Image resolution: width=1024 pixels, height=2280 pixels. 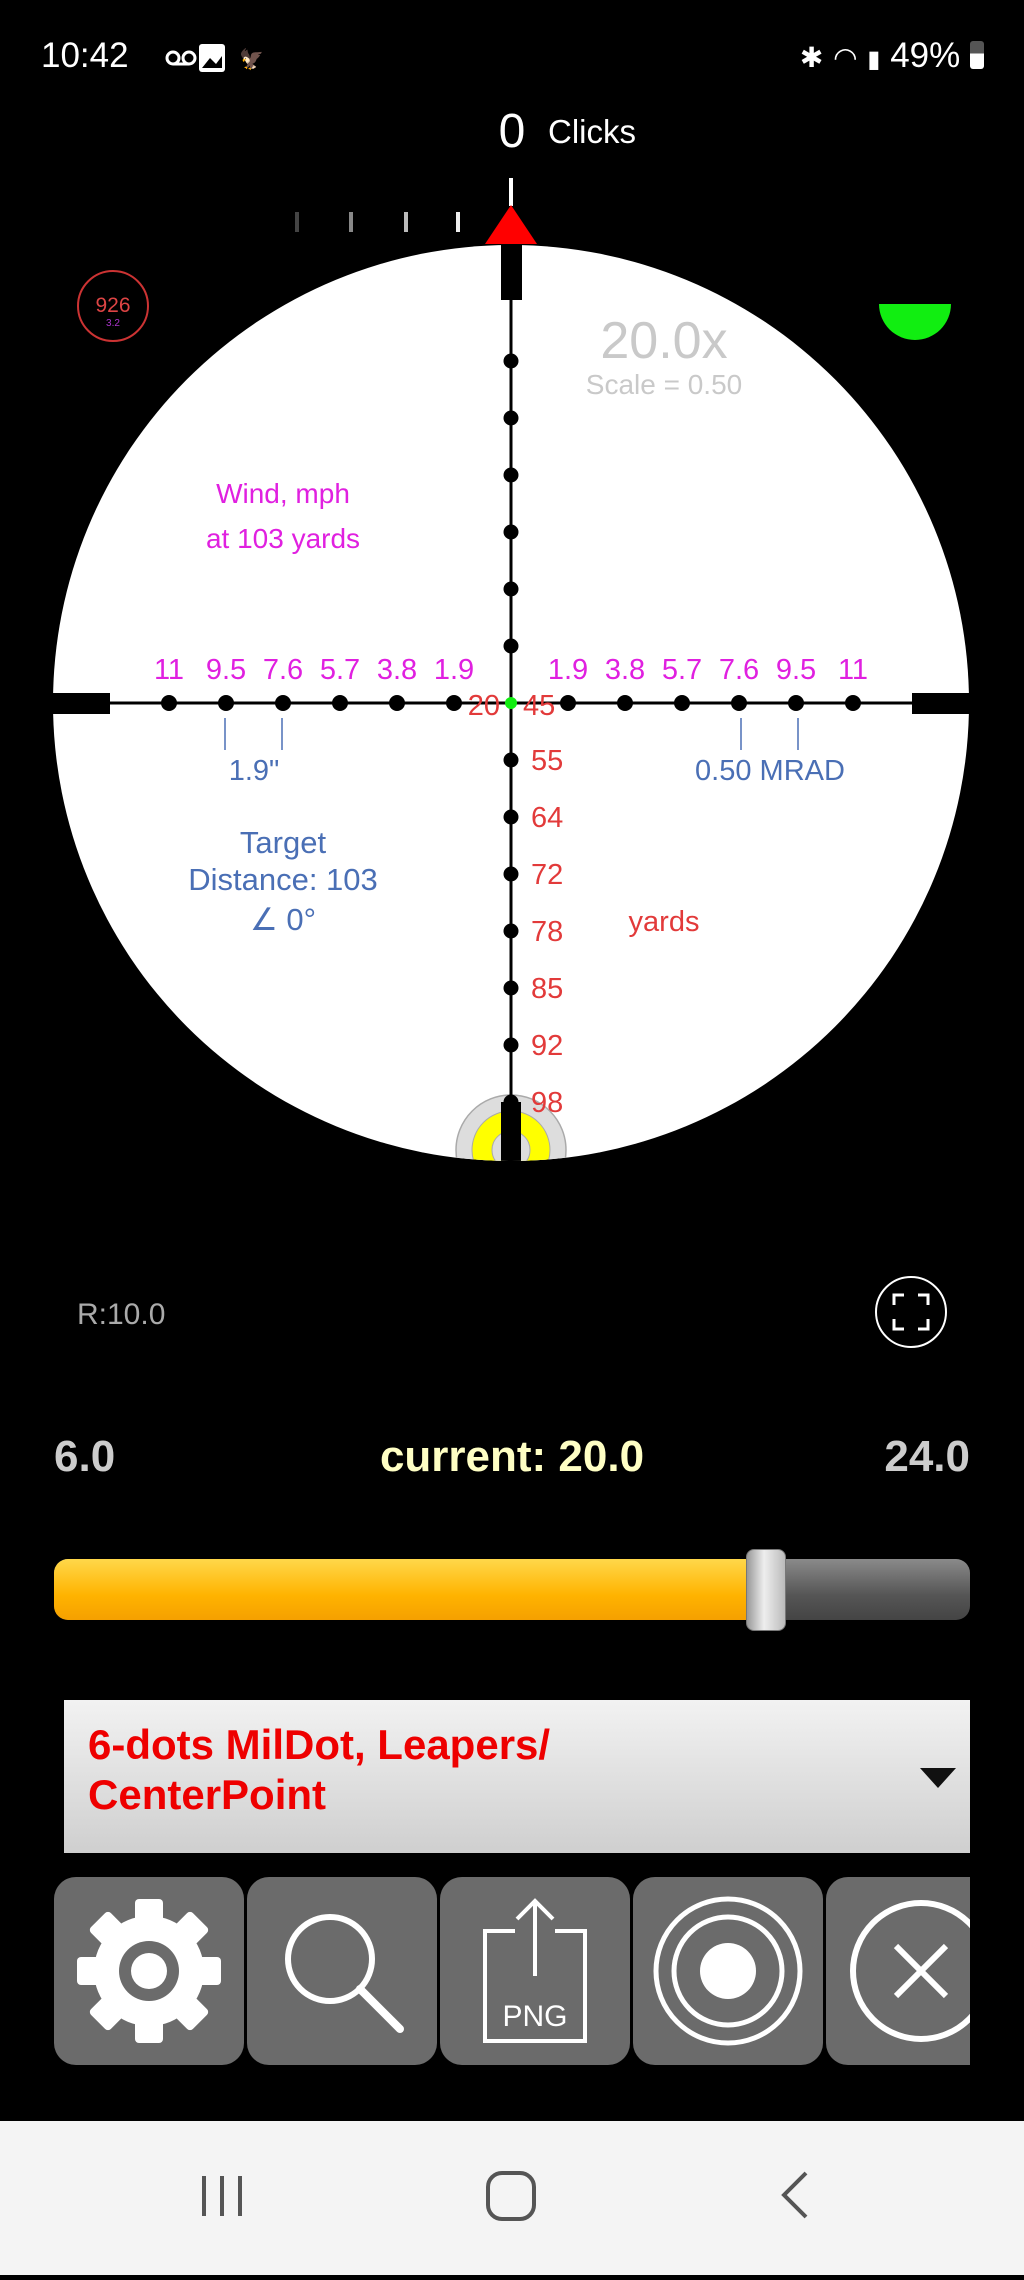 What do you see at coordinates (344, 1973) in the screenshot?
I see `magnifier-icon` at bounding box center [344, 1973].